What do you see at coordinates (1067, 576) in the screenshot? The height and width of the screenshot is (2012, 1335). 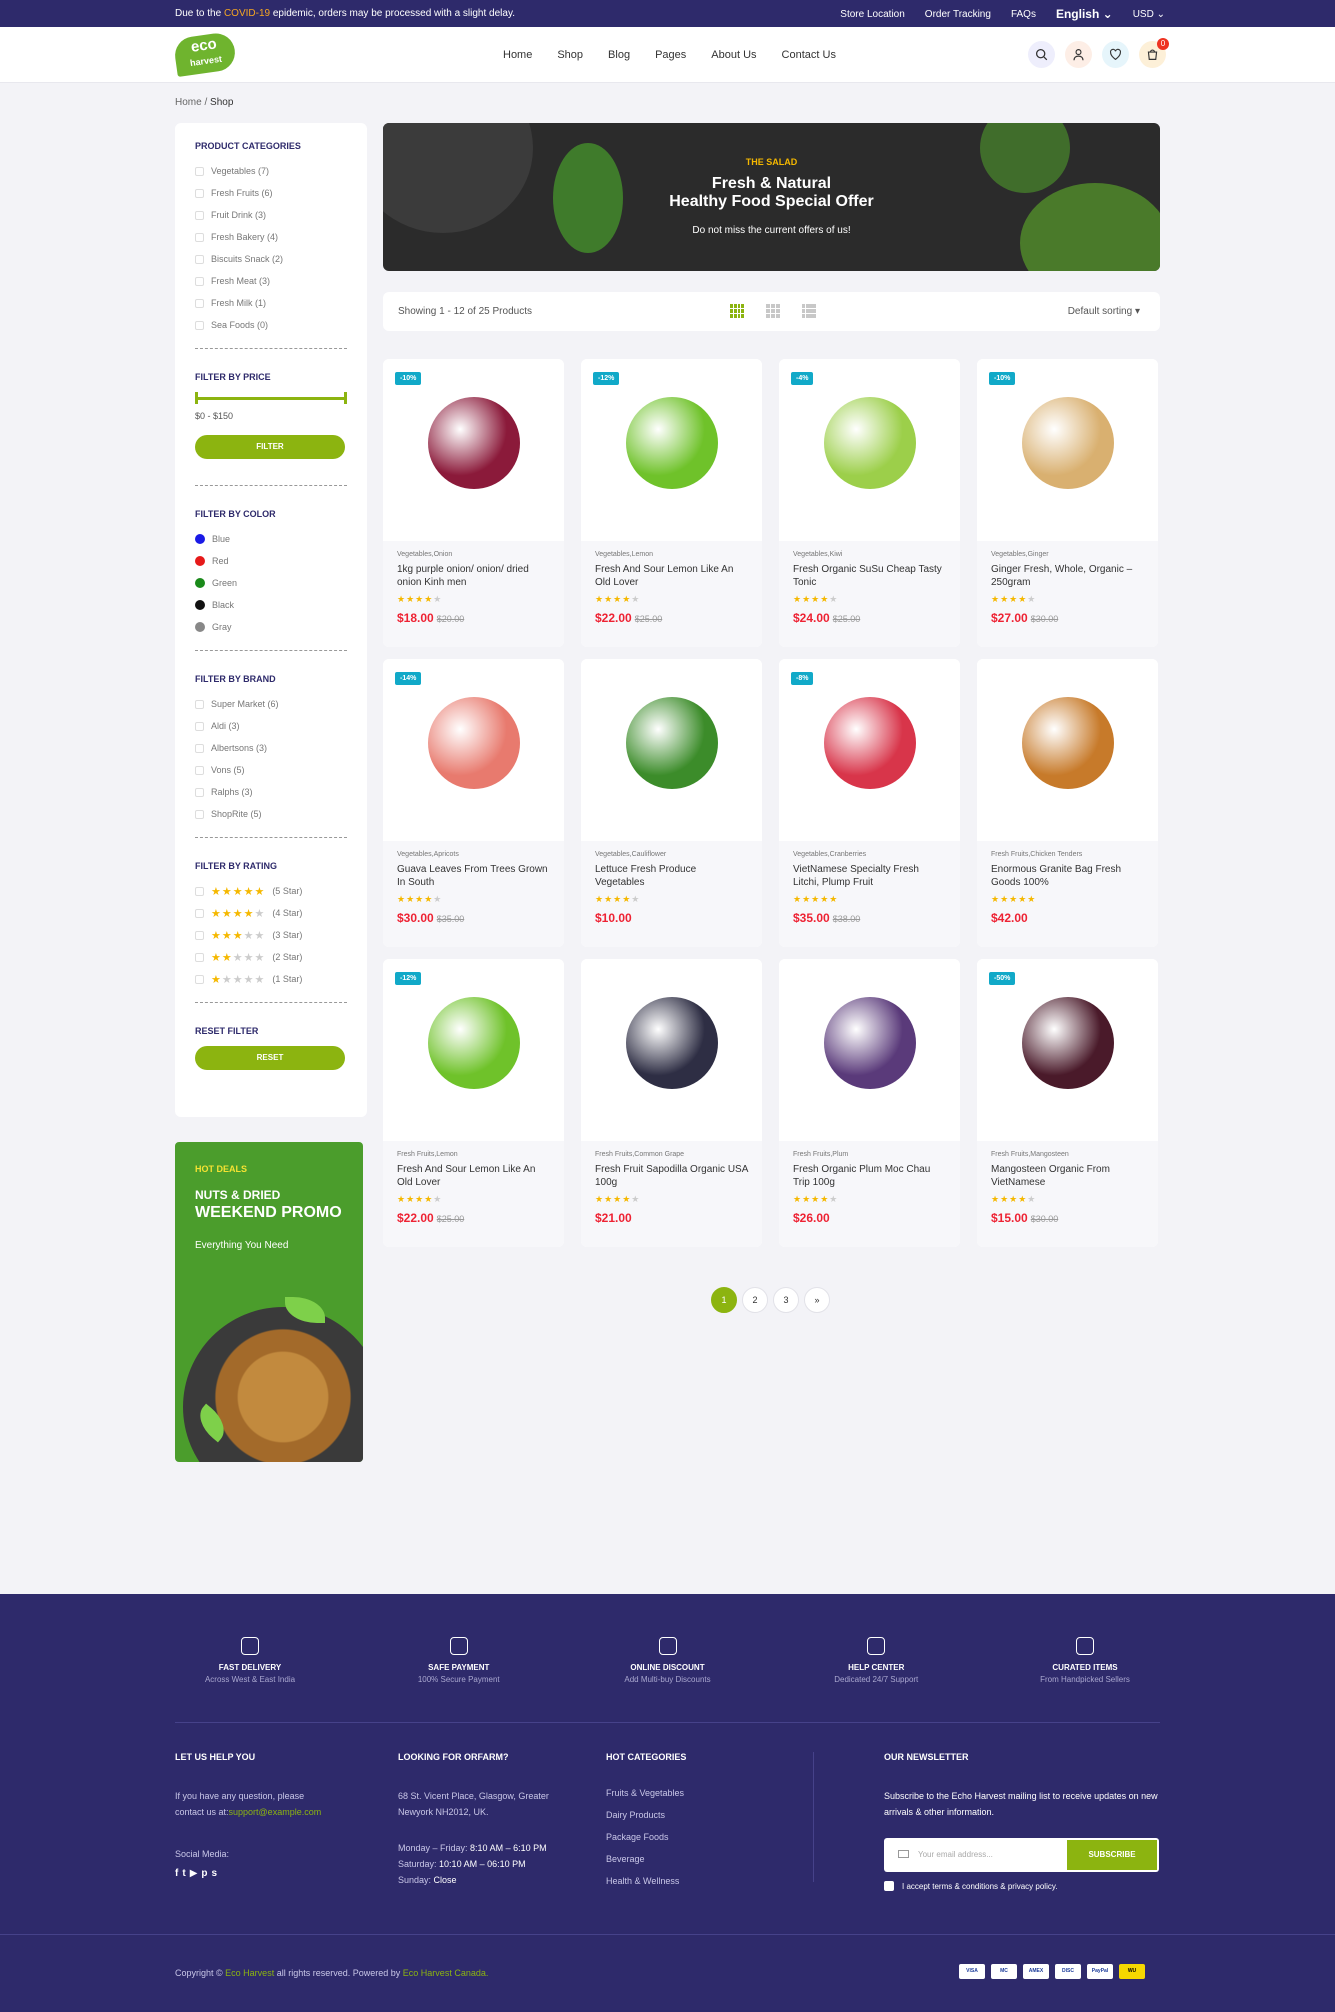 I see `product-name: Ginger Fresh, Whole, Organic – 250gram` at bounding box center [1067, 576].